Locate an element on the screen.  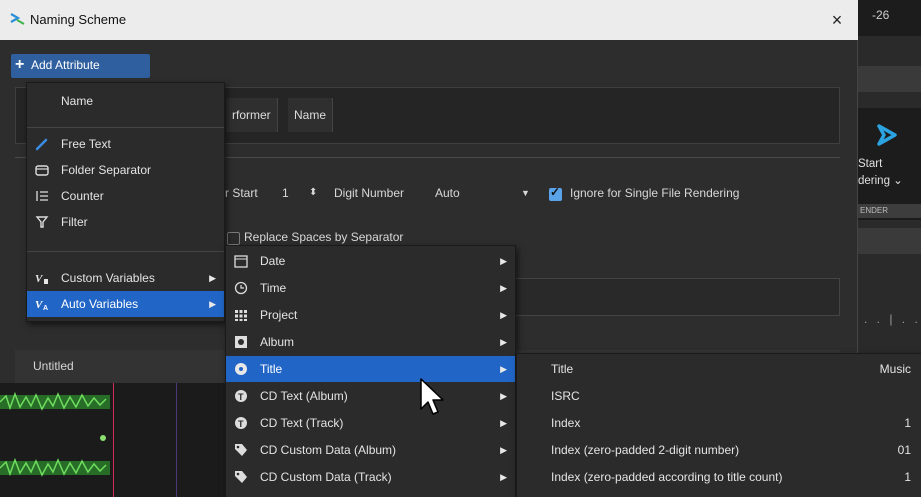
background-render-panel: Start dering ⌄ ENDER is located at coordinates (889, 164).